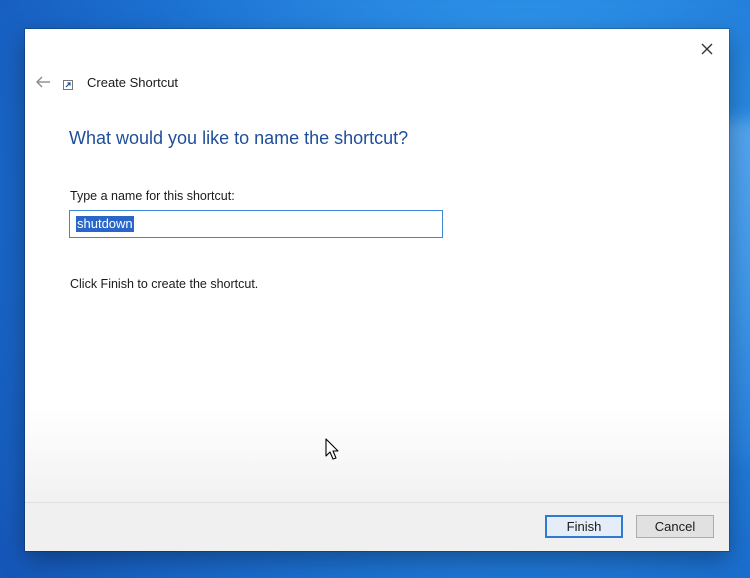 The image size is (750, 578). I want to click on back-arrow-icon, so click(43, 82).